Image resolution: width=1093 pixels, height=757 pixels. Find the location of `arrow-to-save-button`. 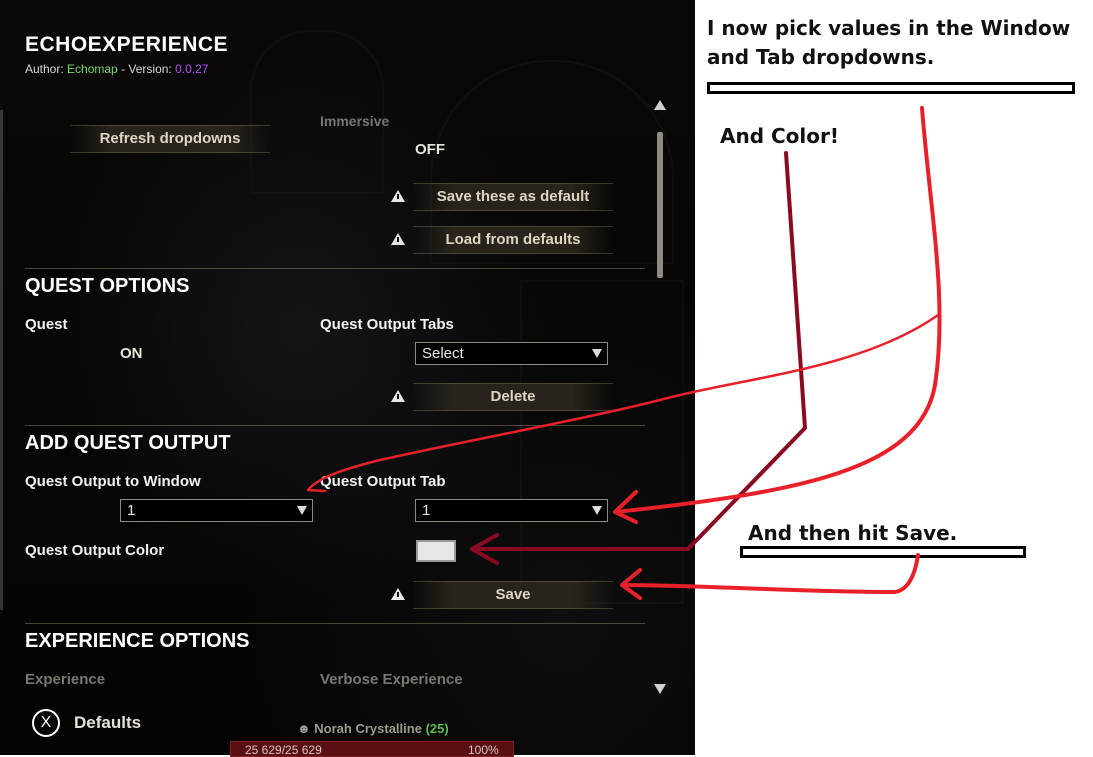

arrow-to-save-button is located at coordinates (770, 576).